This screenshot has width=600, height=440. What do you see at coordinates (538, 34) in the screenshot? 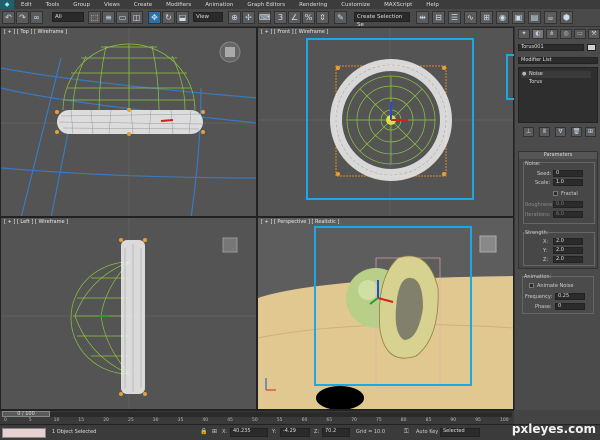
I see `modify-tab-icon: ◐` at bounding box center [538, 34].